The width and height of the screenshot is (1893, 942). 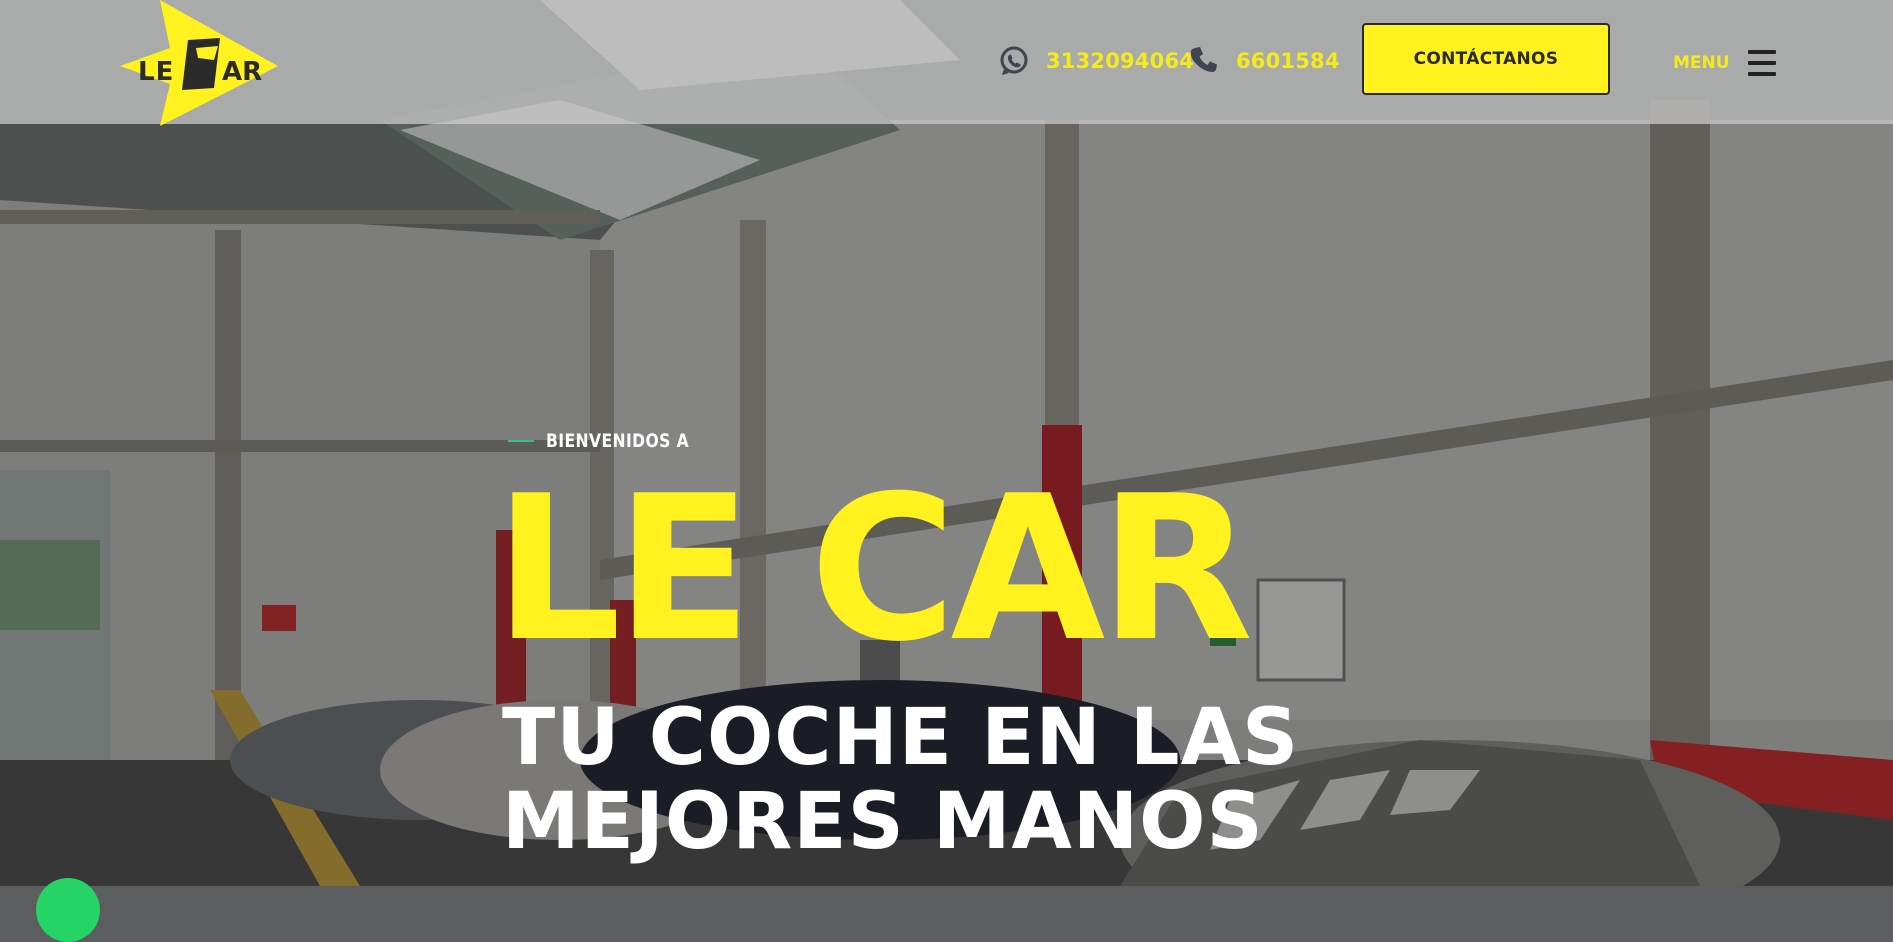 What do you see at coordinates (1486, 59) in the screenshot?
I see `contact-us-button: CONTÁCTANOS` at bounding box center [1486, 59].